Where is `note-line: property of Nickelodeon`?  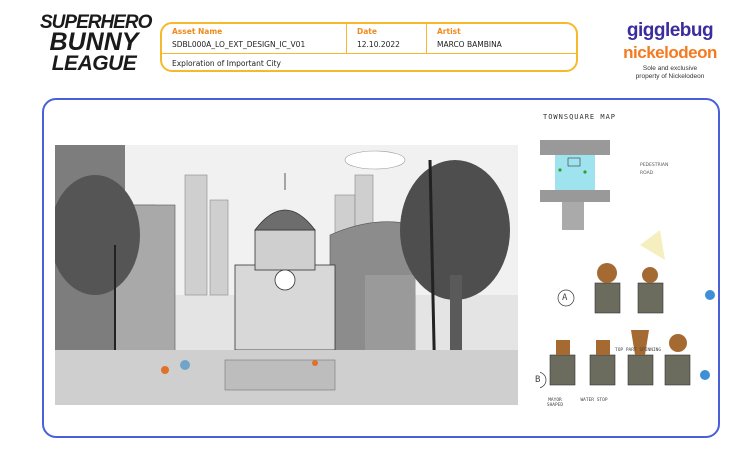
note-line: property of Nickelodeon is located at coordinates (670, 77).